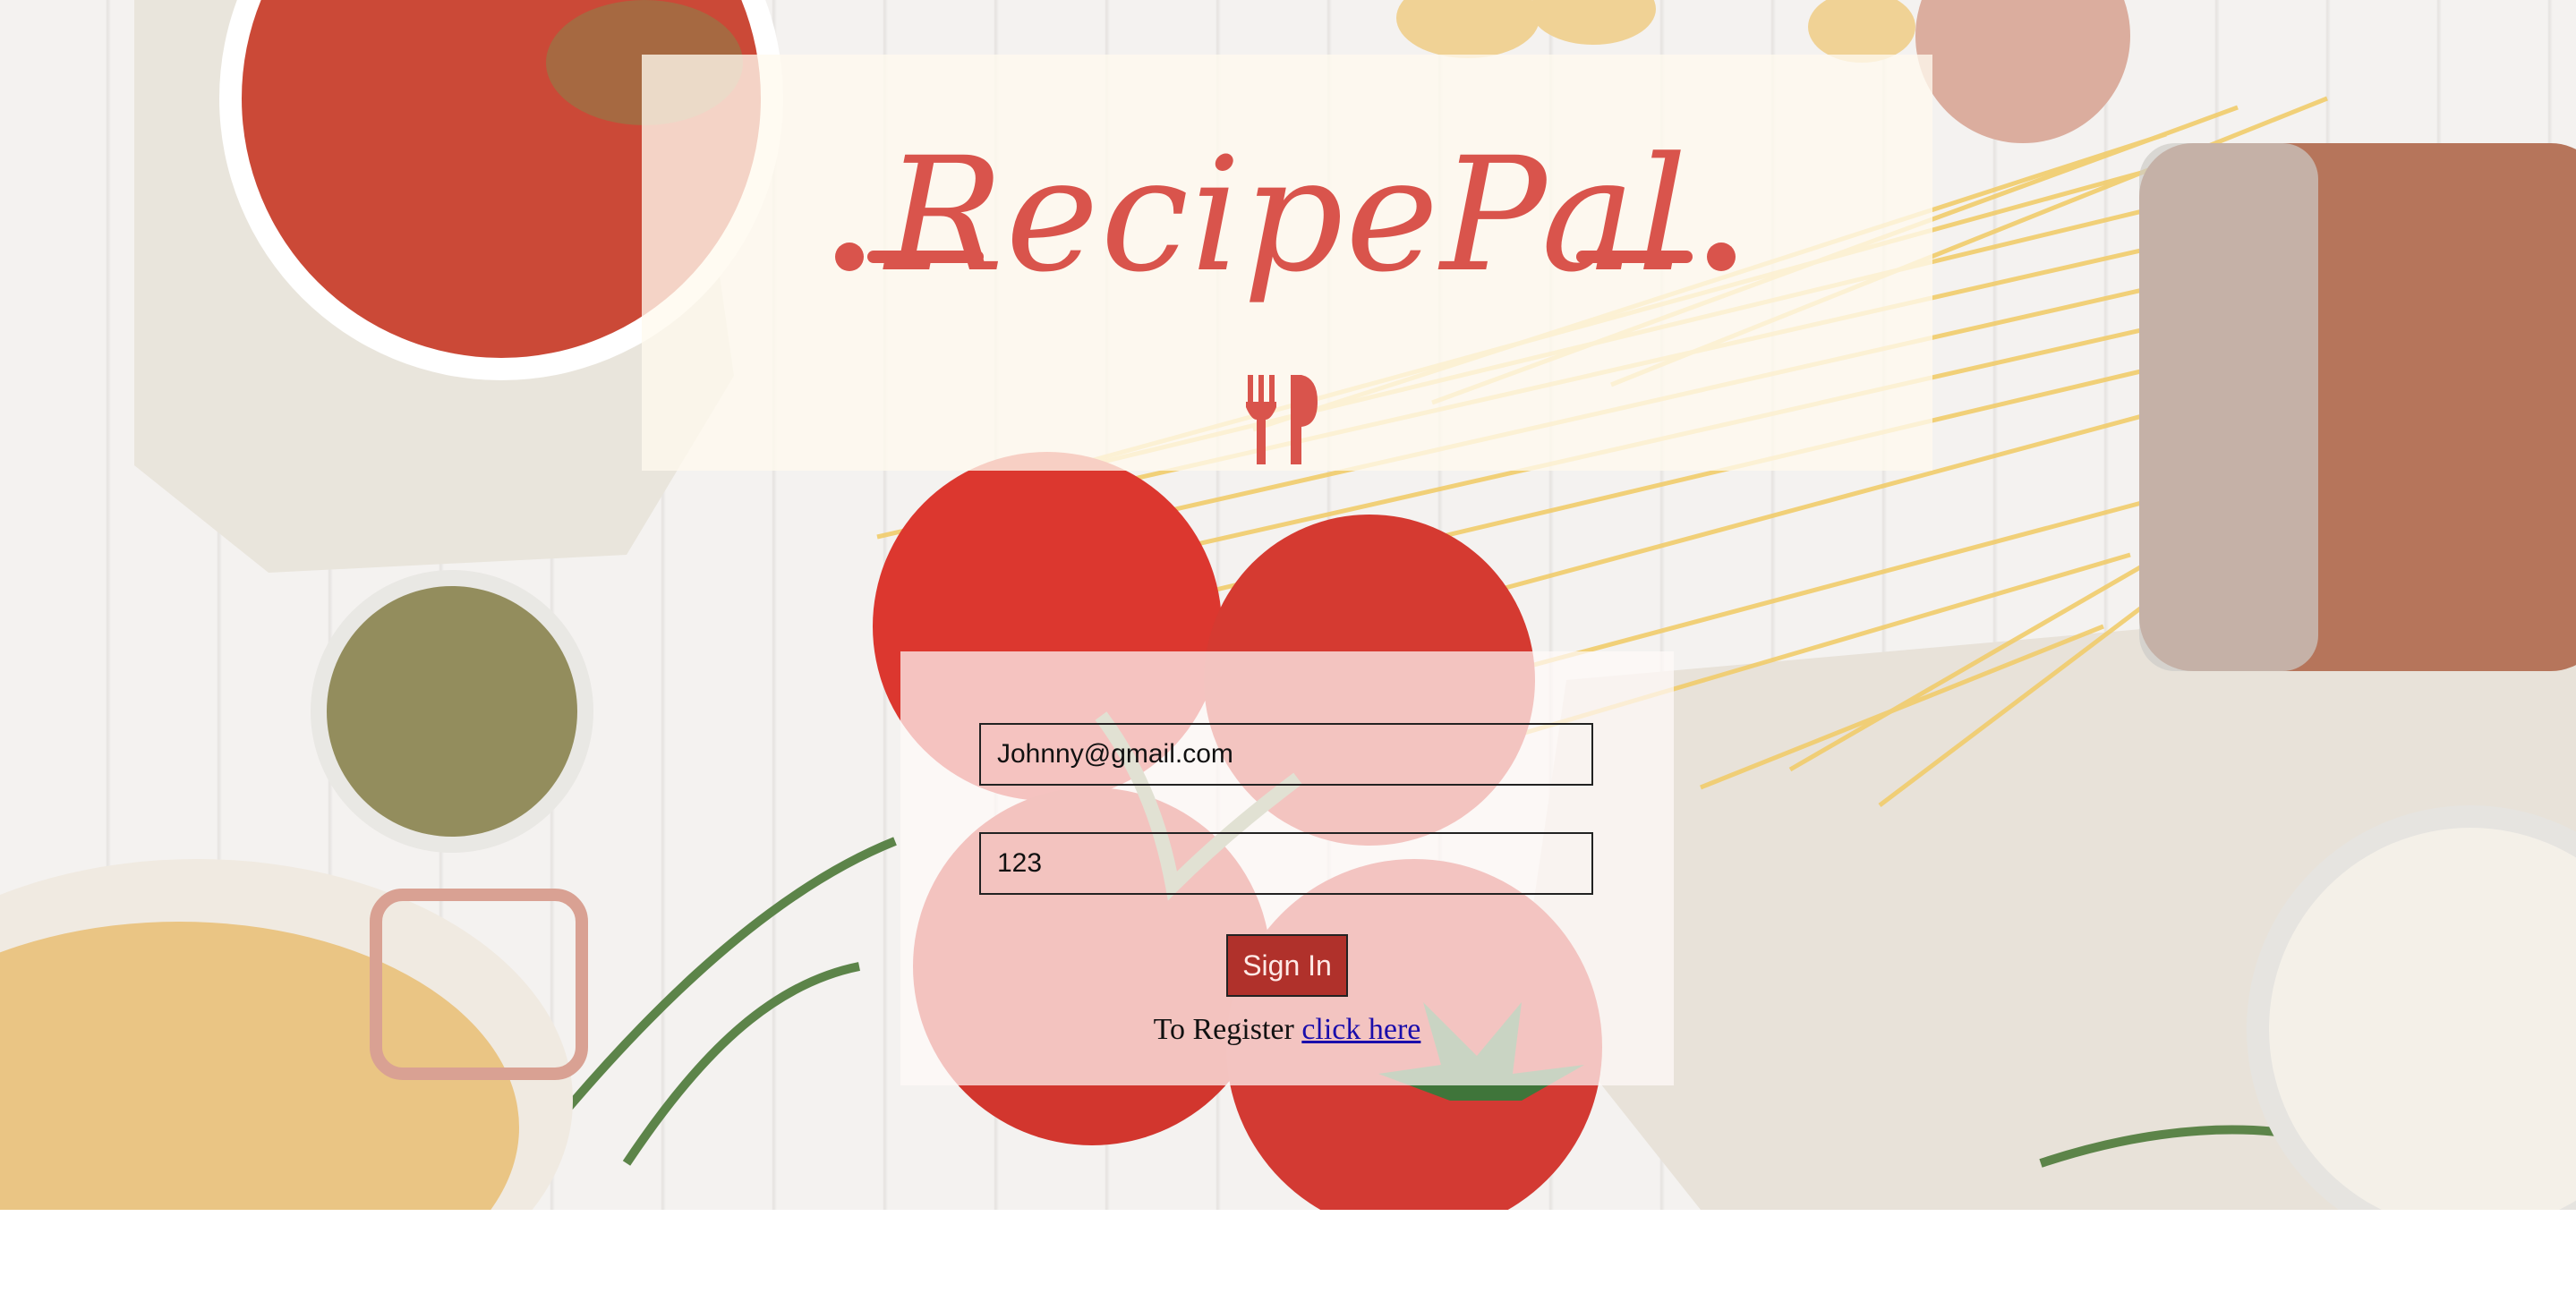  Describe the element at coordinates (1634, 257) in the screenshot. I see `logo-right-rule` at that location.